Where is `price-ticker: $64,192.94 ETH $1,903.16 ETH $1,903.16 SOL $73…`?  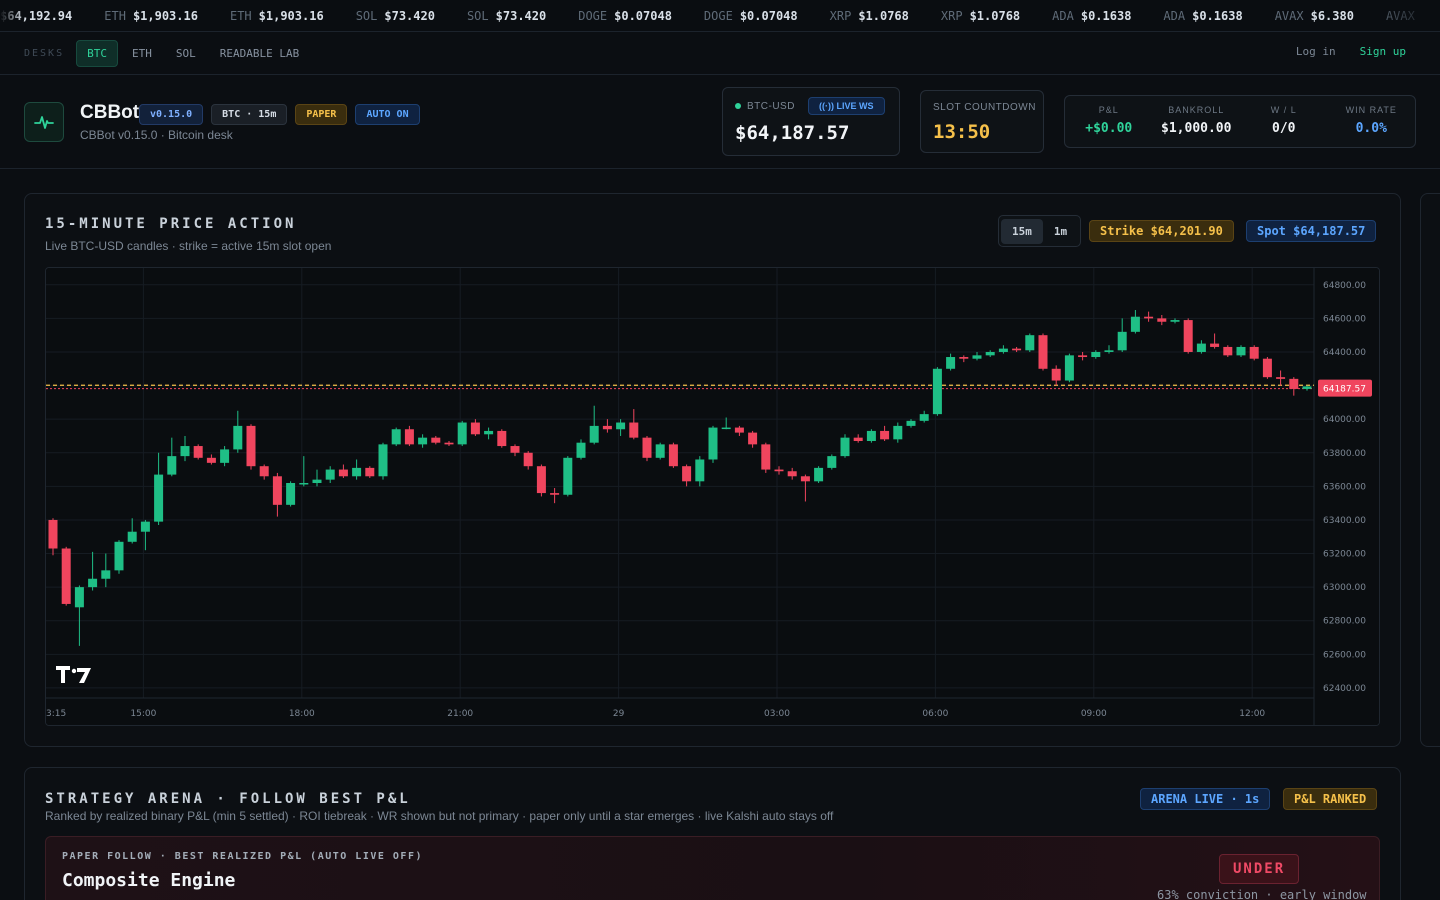
price-ticker: $64,192.94 ETH $1,903.16 ETH $1,903.16 SOL $73… is located at coordinates (720, 16).